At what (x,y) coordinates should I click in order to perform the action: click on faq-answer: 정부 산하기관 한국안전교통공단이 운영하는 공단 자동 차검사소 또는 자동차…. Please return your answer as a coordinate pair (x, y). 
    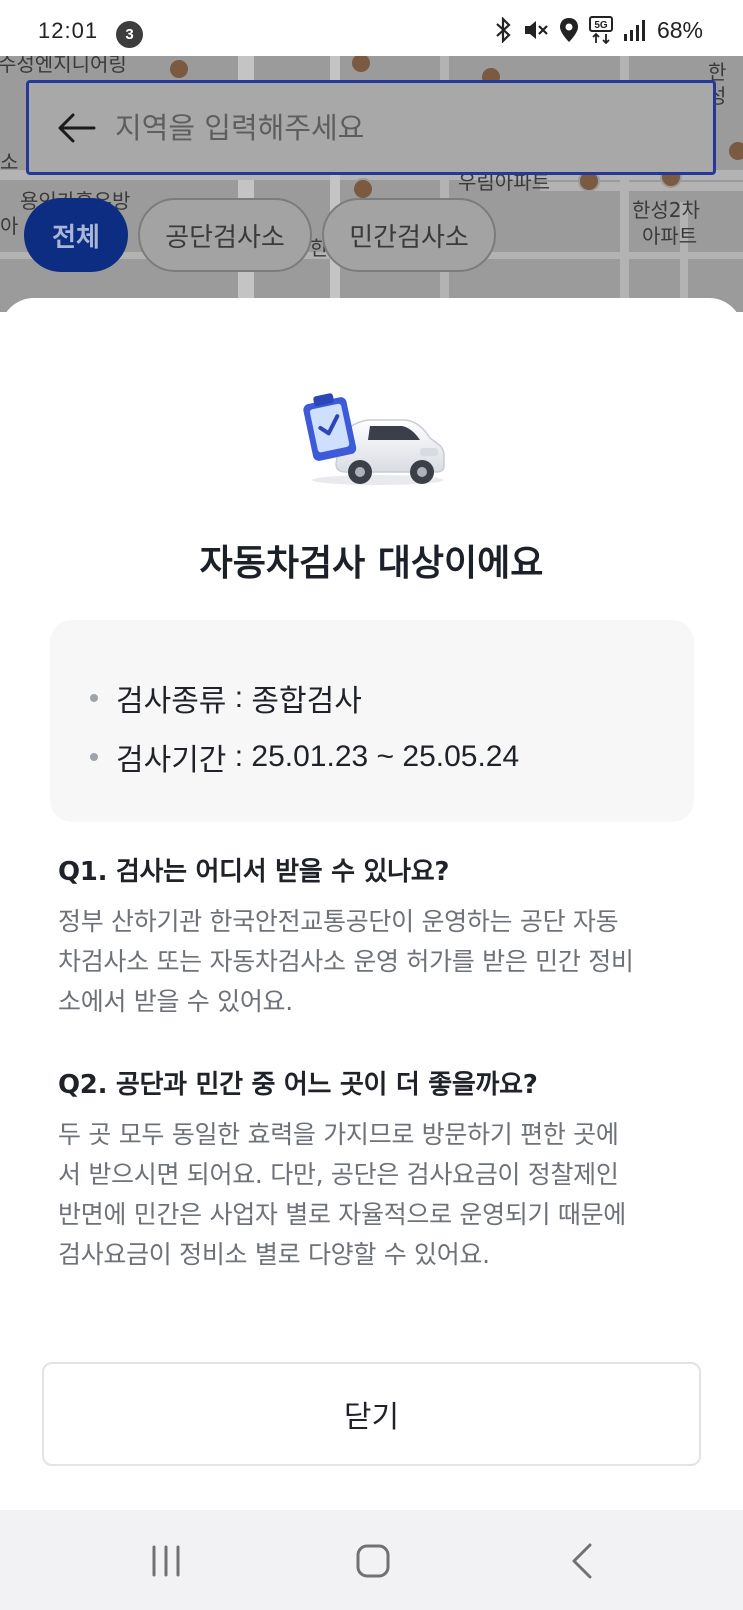
    Looking at the image, I should click on (378, 962).